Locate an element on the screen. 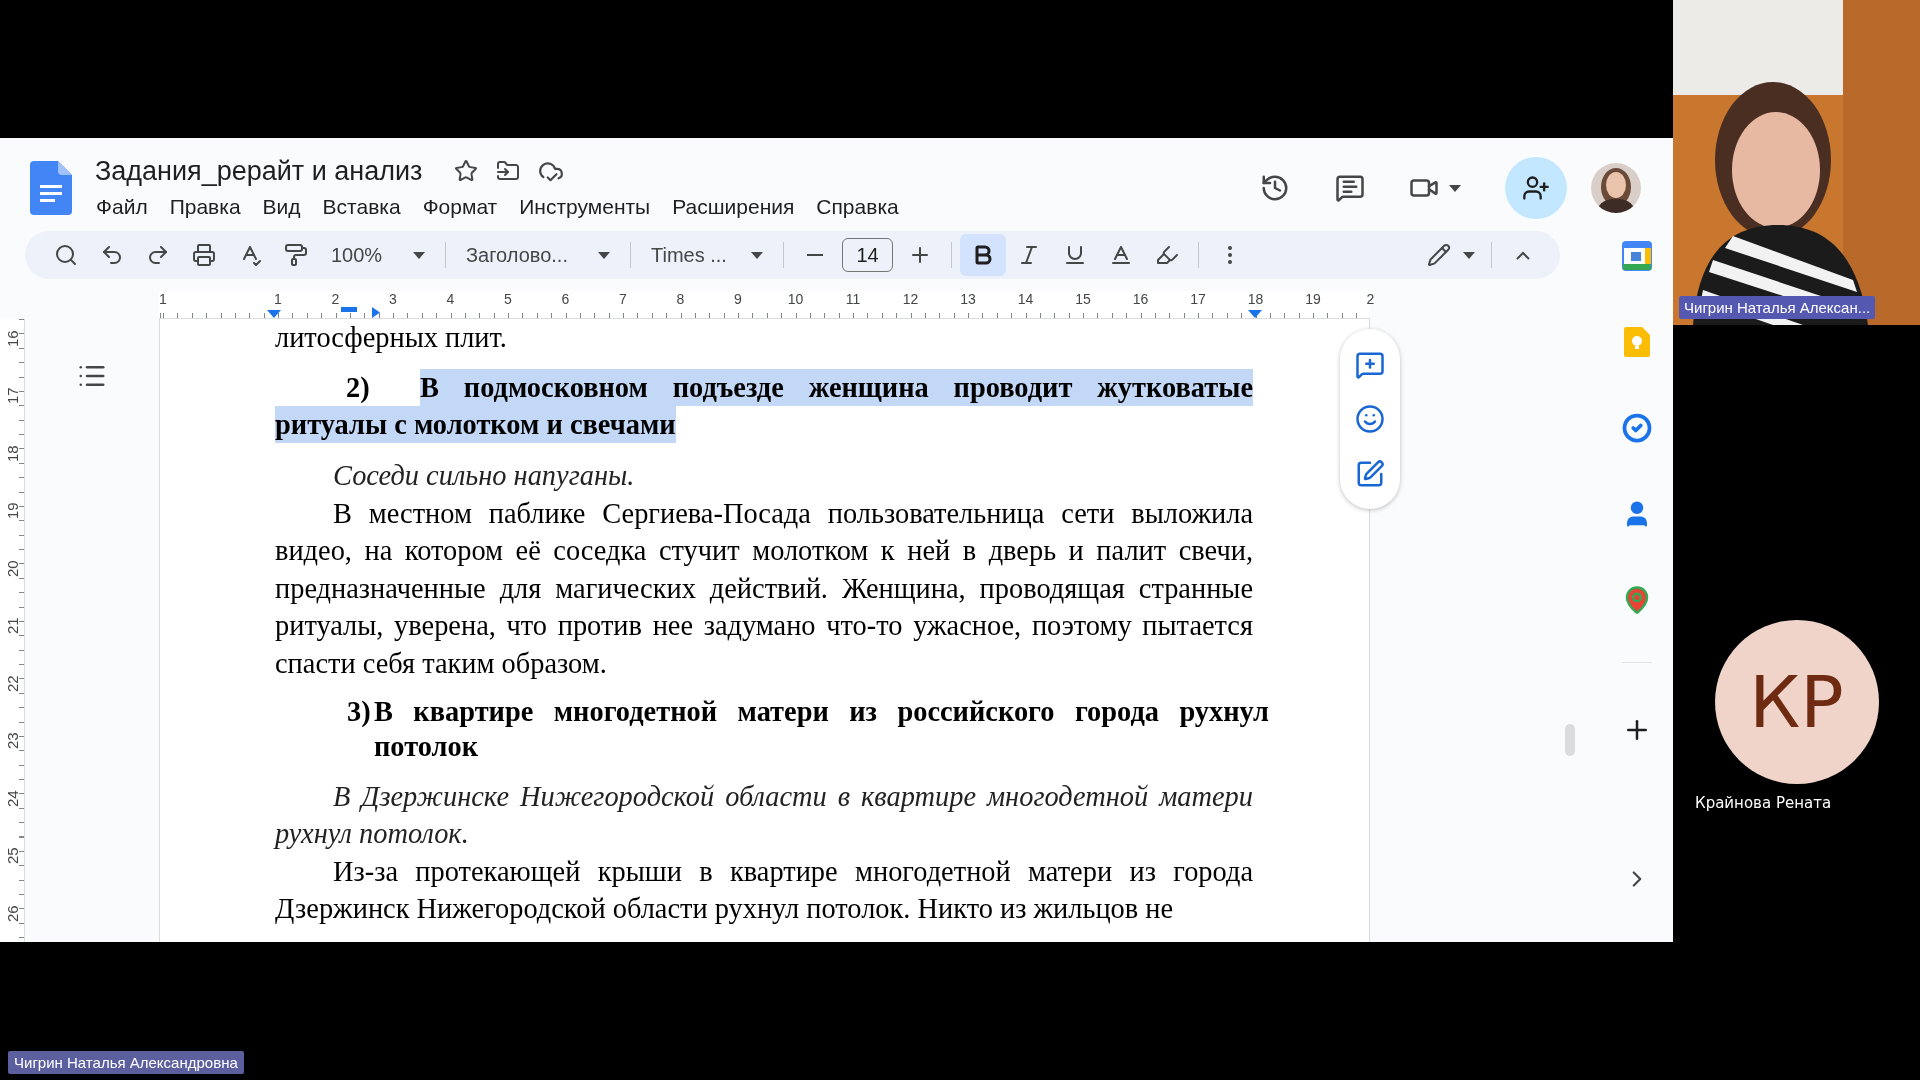  more-icon is located at coordinates (1230, 255).